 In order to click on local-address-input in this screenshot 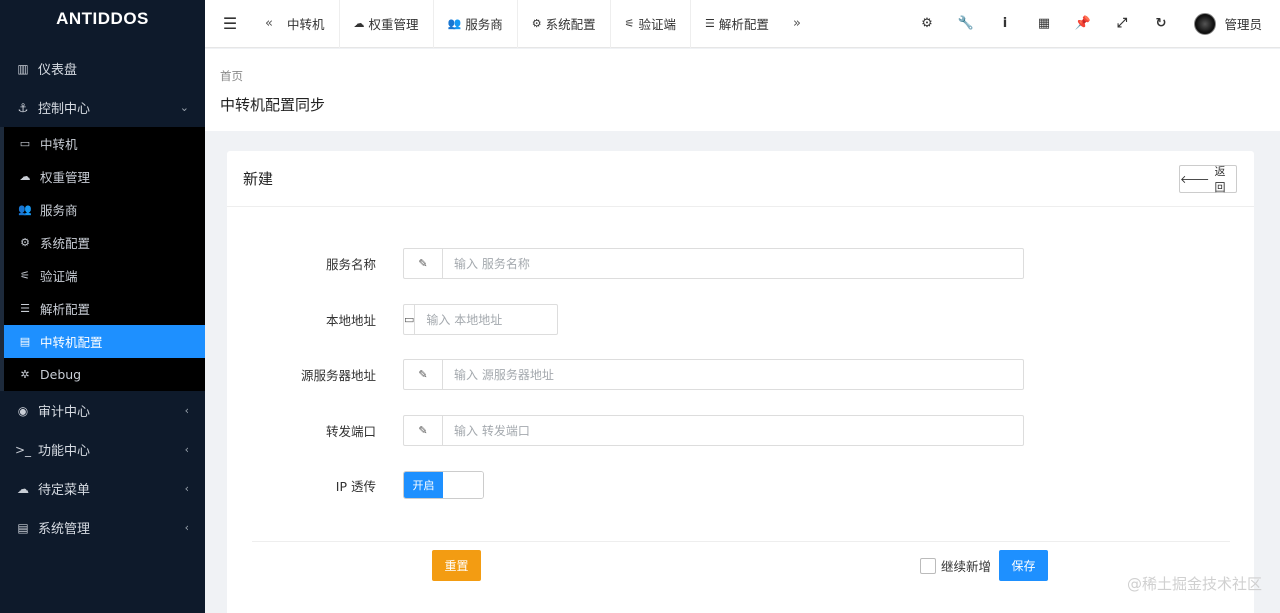, I will do `click(496, 319)`.